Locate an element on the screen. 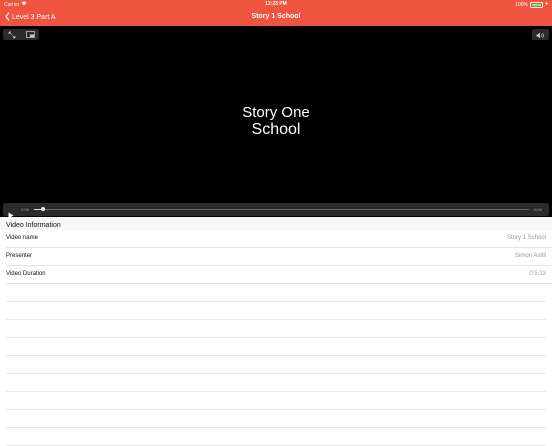  volume-button is located at coordinates (540, 34).